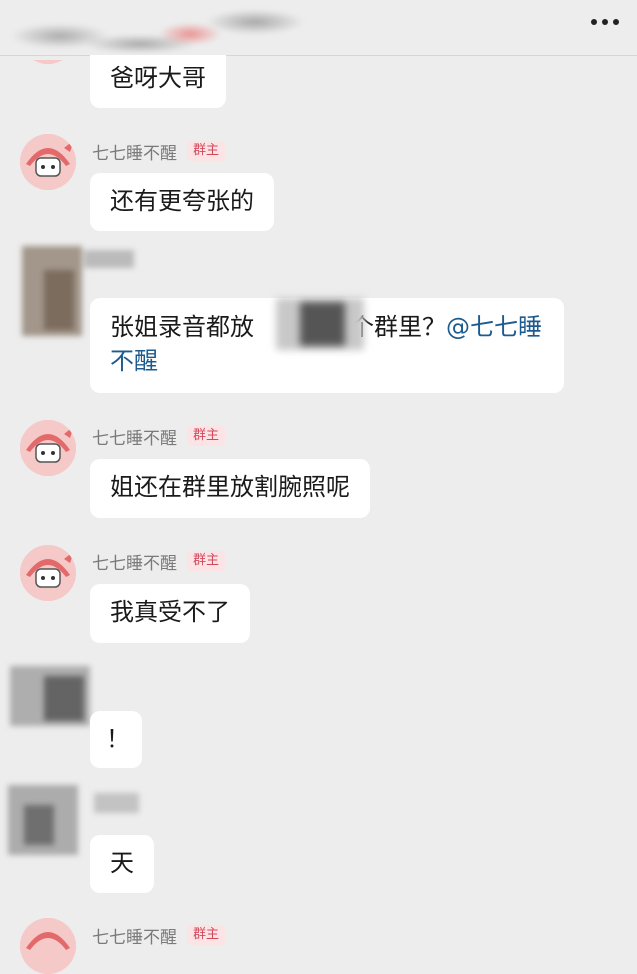  I want to click on message-text: 张姐录音都放, so click(182, 327).